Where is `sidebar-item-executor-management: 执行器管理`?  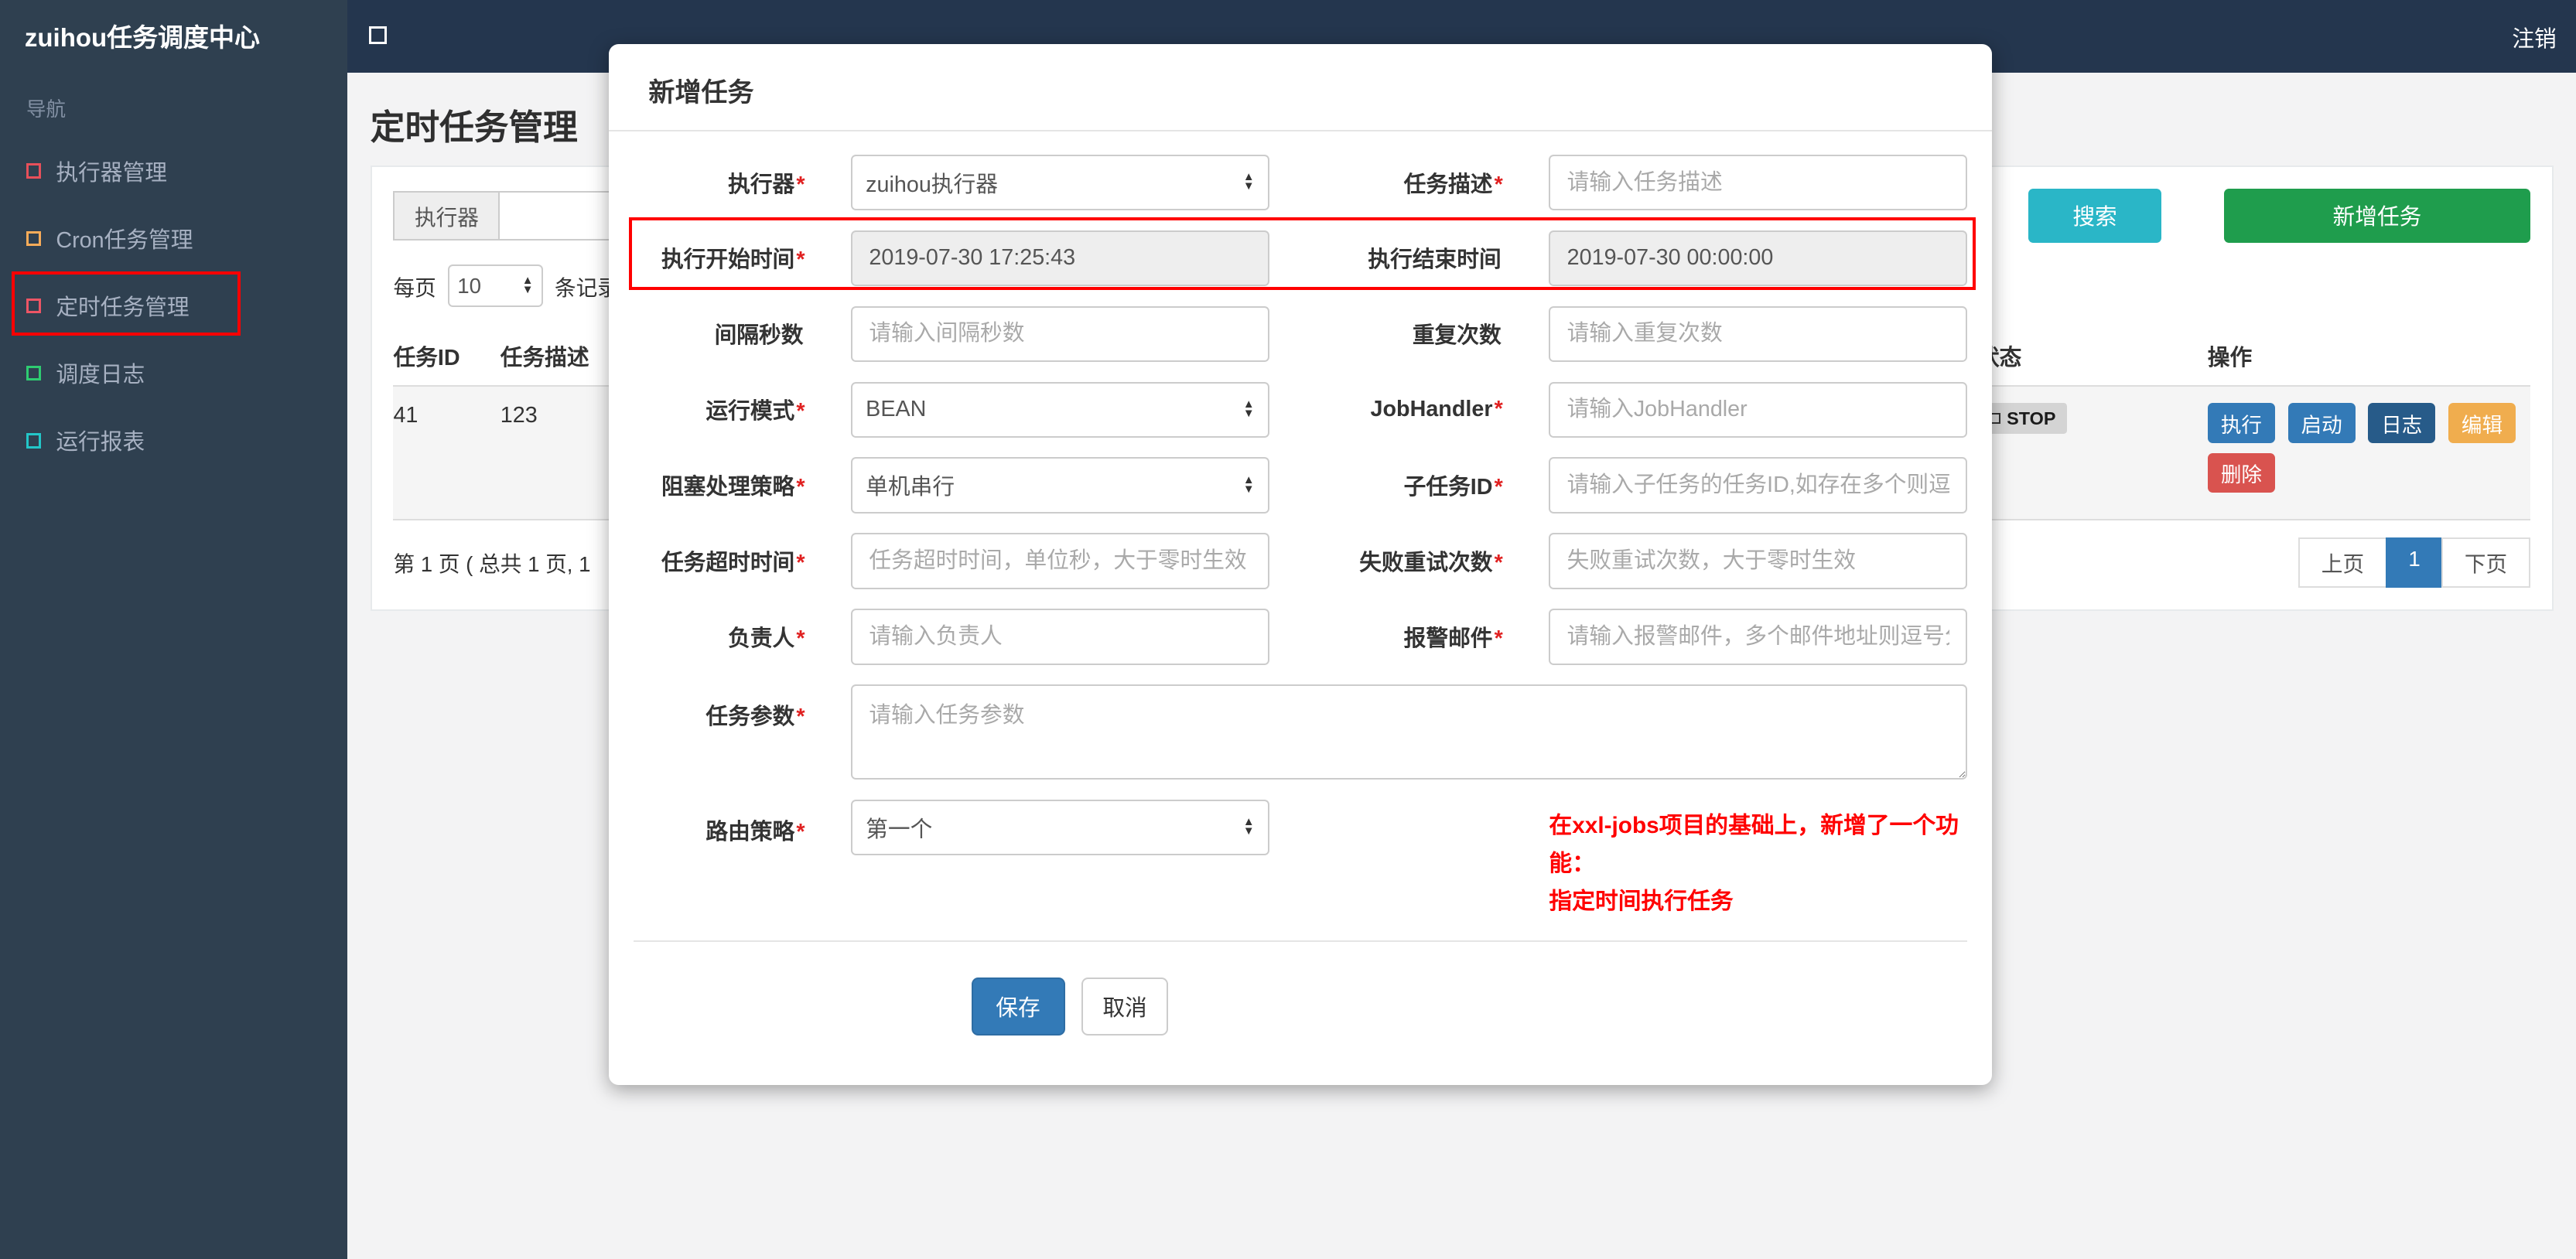 sidebar-item-executor-management: 执行器管理 is located at coordinates (173, 171).